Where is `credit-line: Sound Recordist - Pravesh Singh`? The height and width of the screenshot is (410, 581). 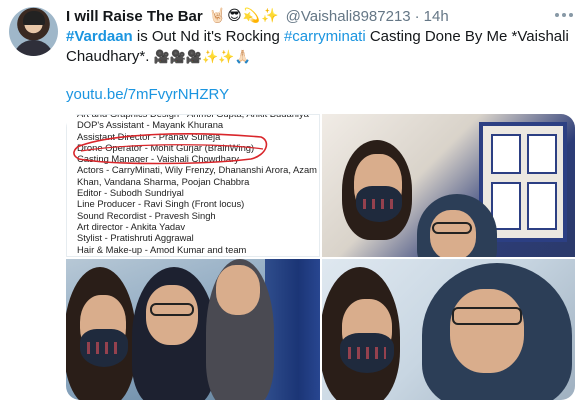 credit-line: Sound Recordist - Pravesh Singh is located at coordinates (146, 215).